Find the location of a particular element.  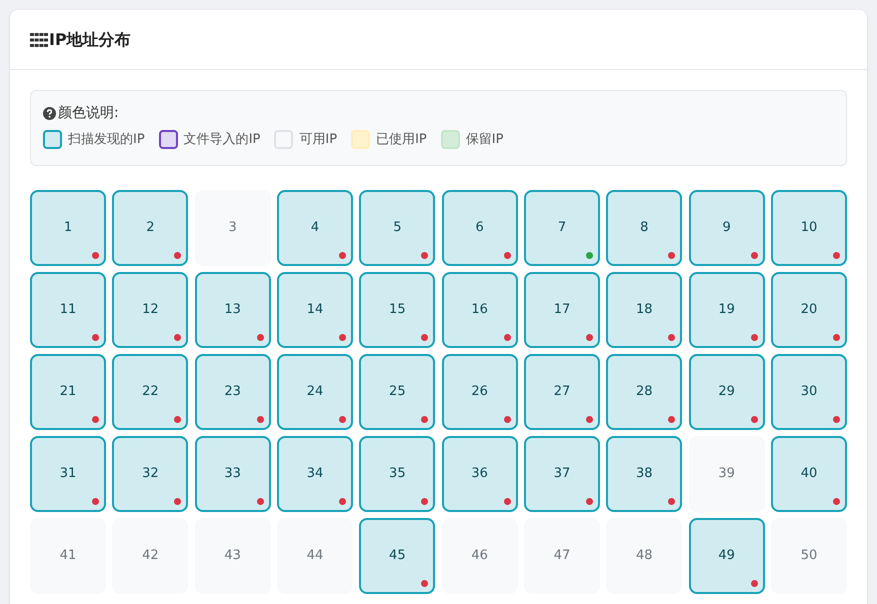

ip-cell: 32 is located at coordinates (150, 474).